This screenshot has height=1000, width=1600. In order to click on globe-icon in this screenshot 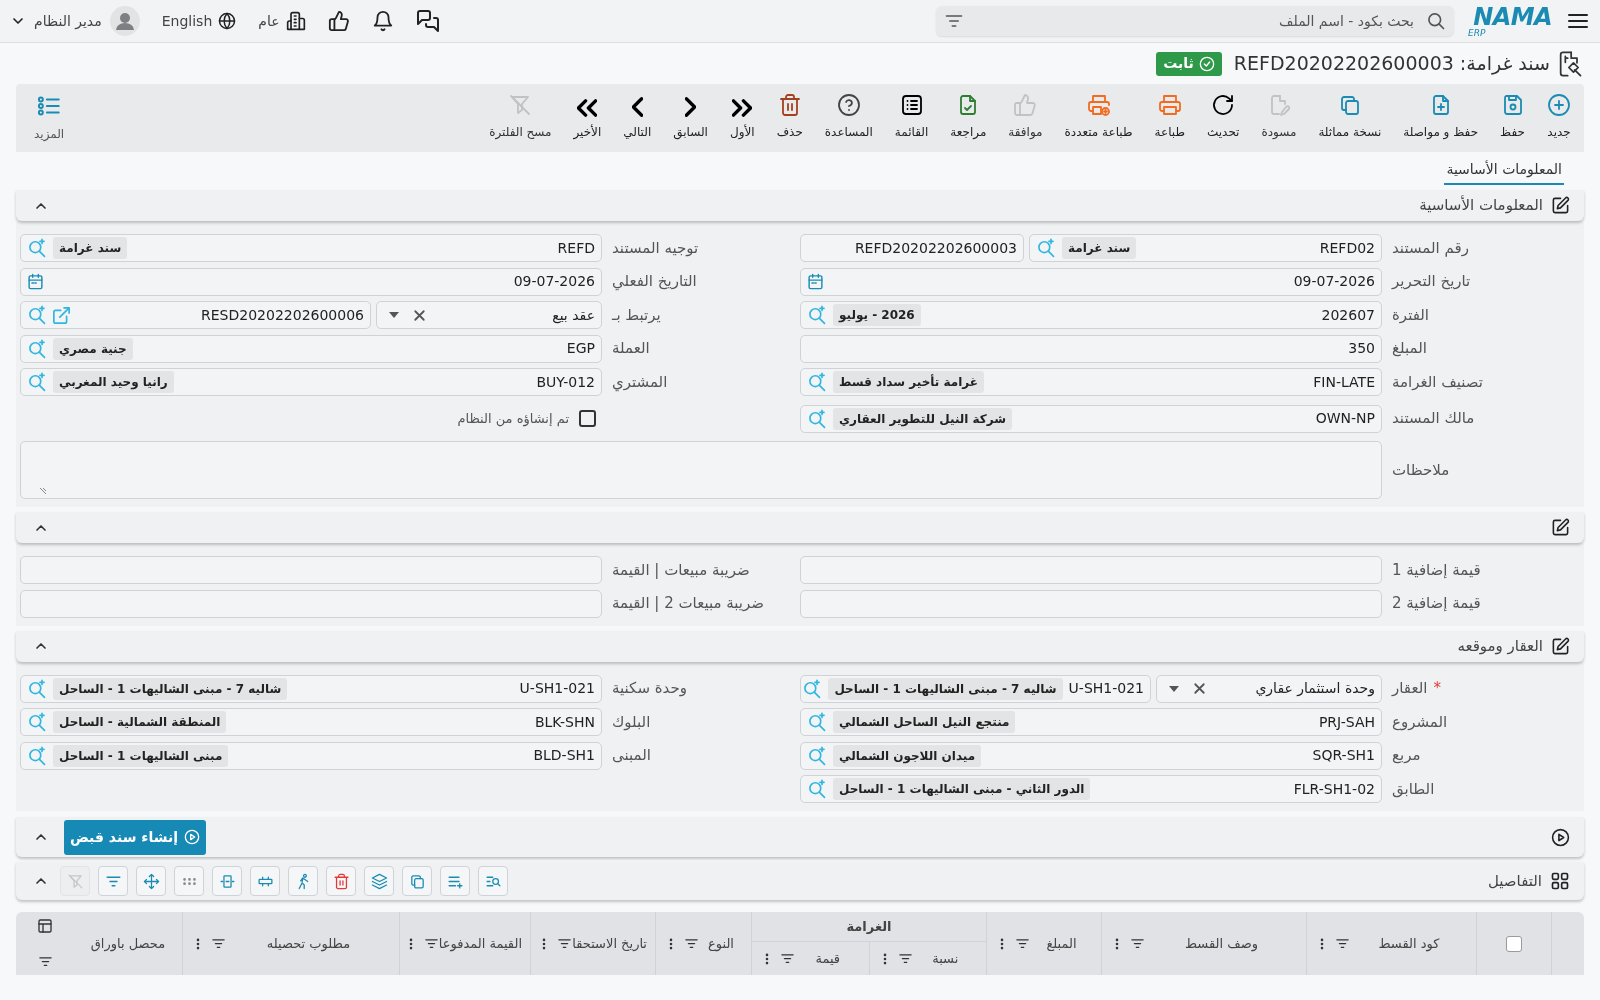, I will do `click(227, 21)`.